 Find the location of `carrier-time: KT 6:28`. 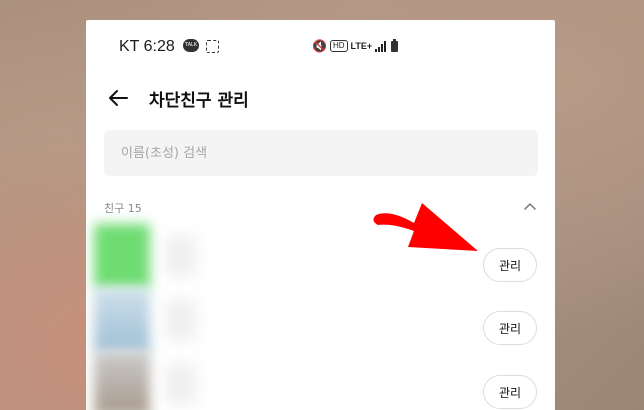

carrier-time: KT 6:28 is located at coordinates (147, 46).